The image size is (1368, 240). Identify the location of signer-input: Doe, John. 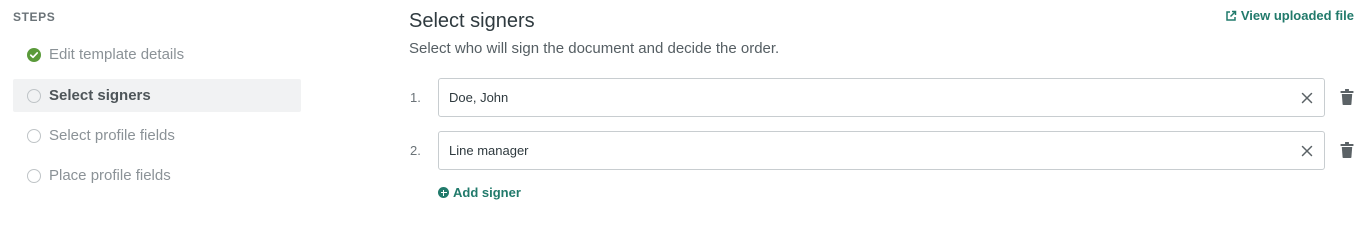
(881, 97).